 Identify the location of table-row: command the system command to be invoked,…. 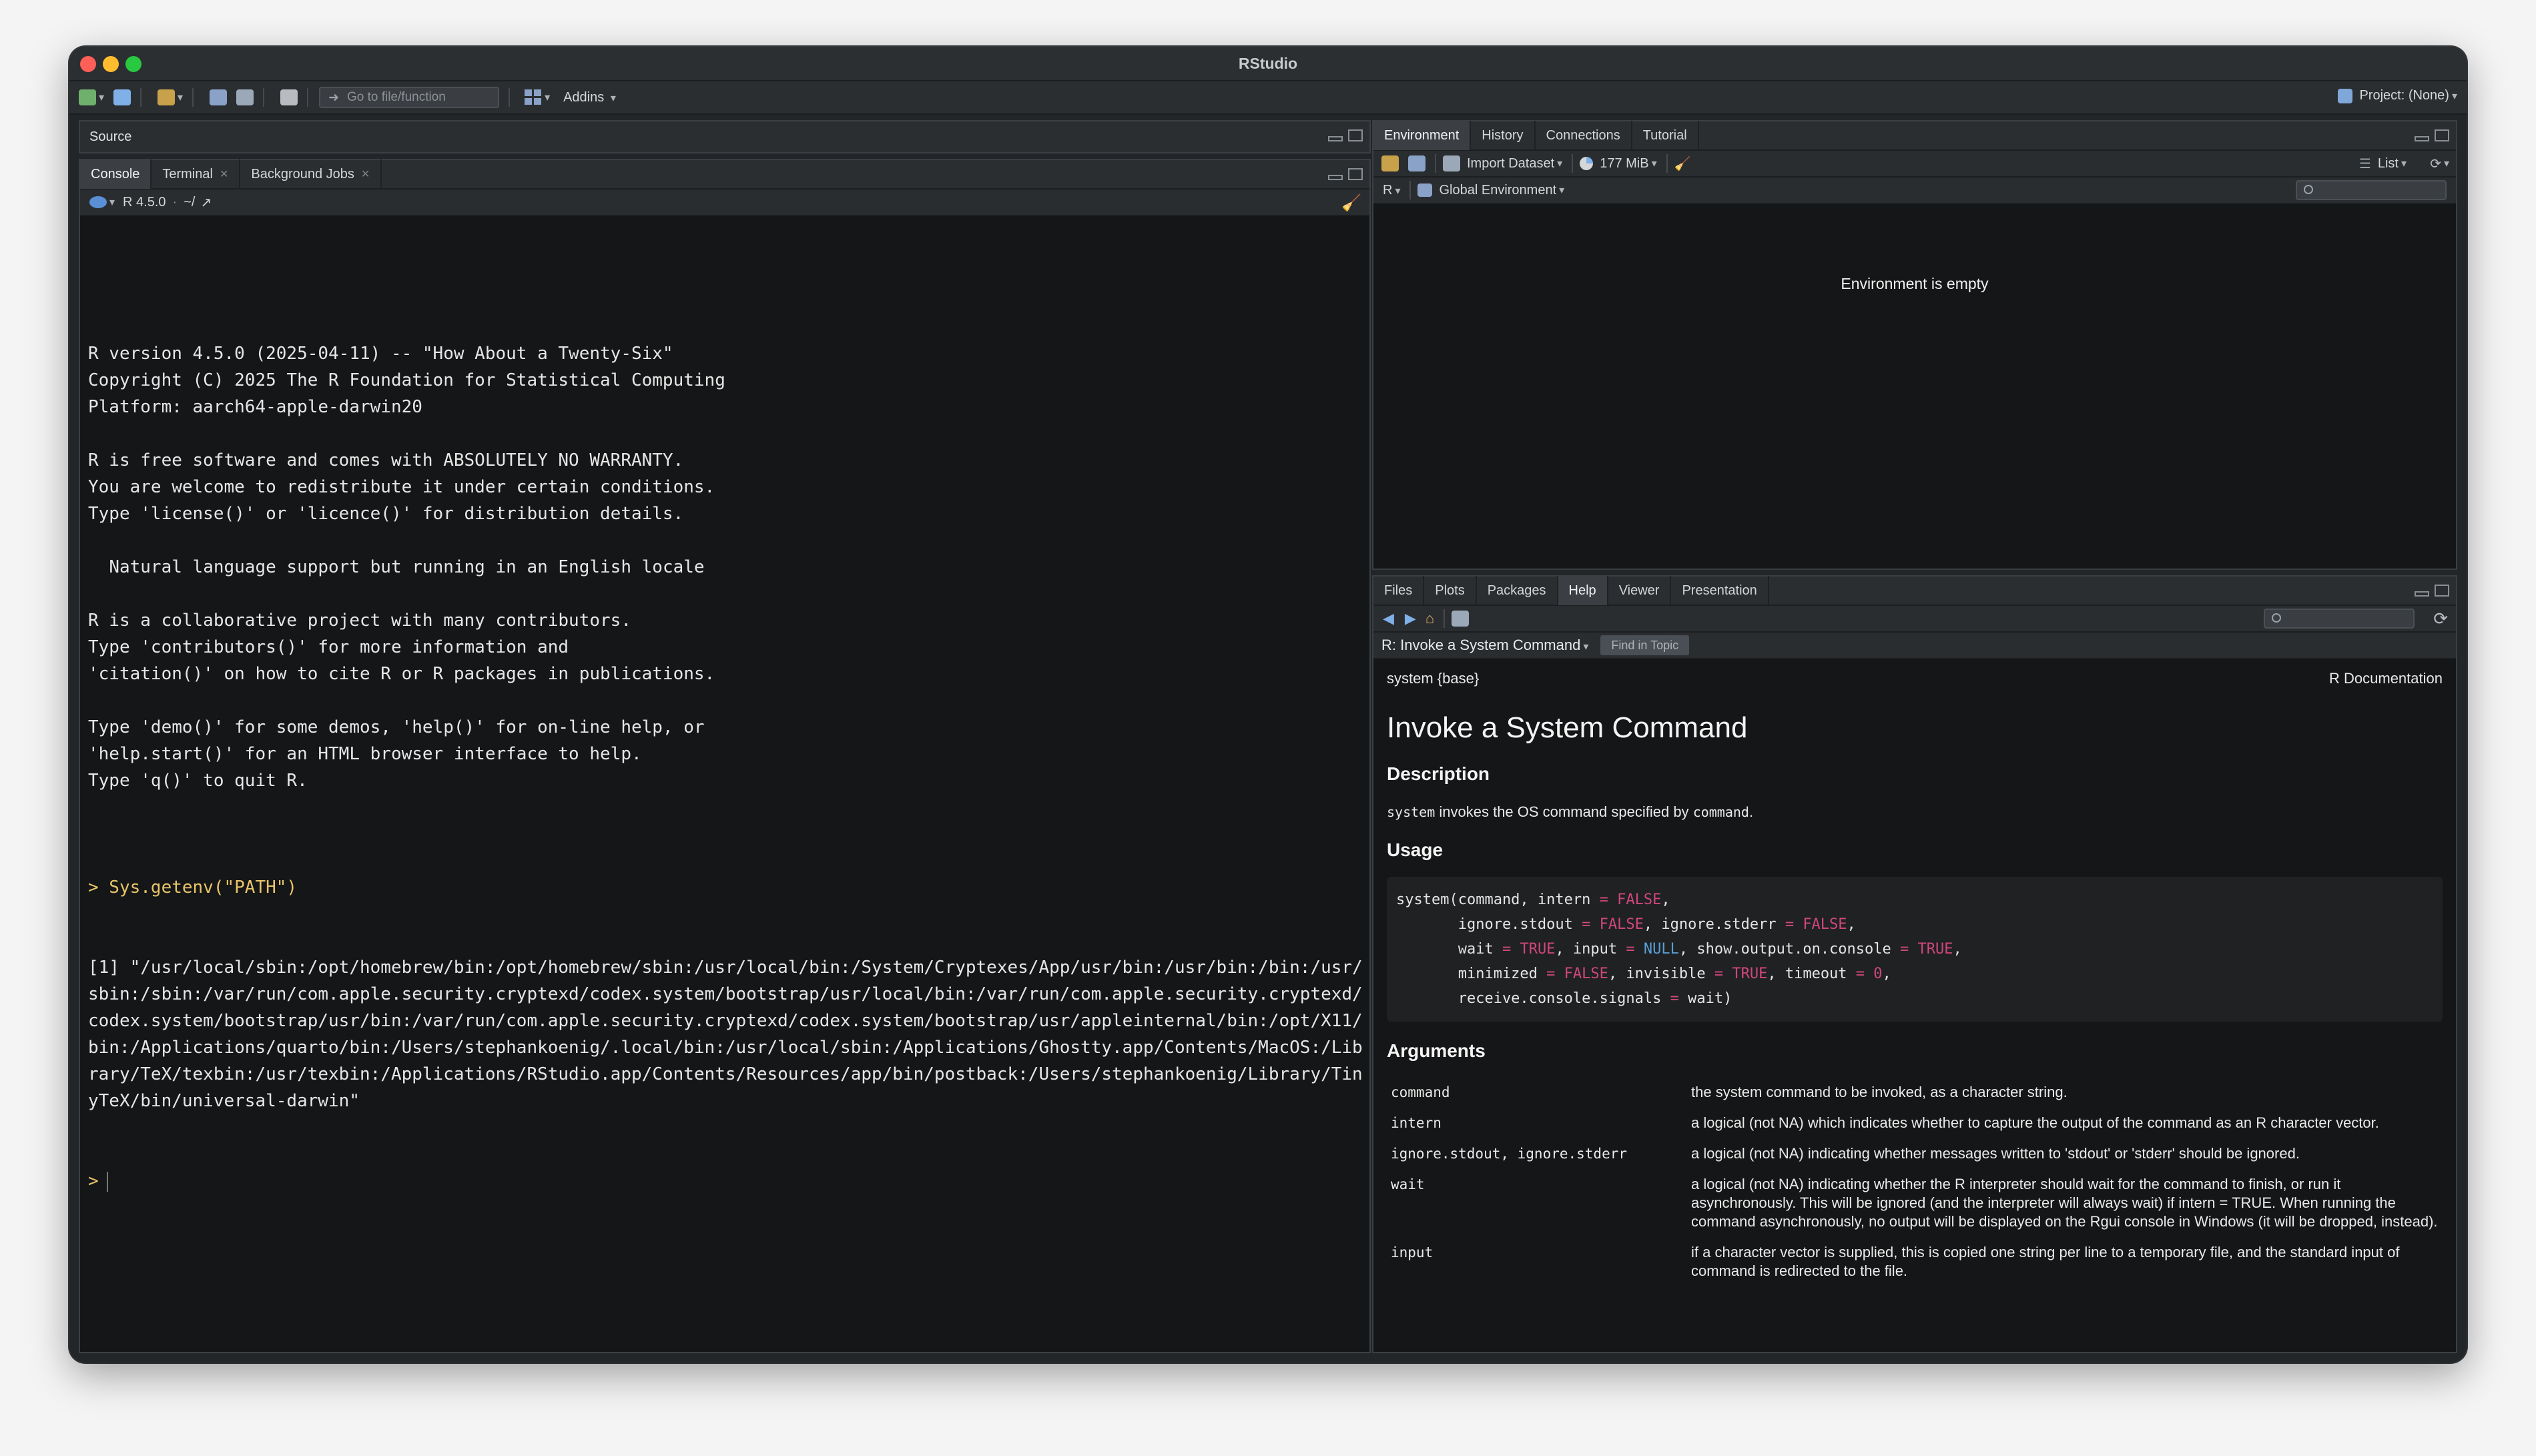
(1915, 1094).